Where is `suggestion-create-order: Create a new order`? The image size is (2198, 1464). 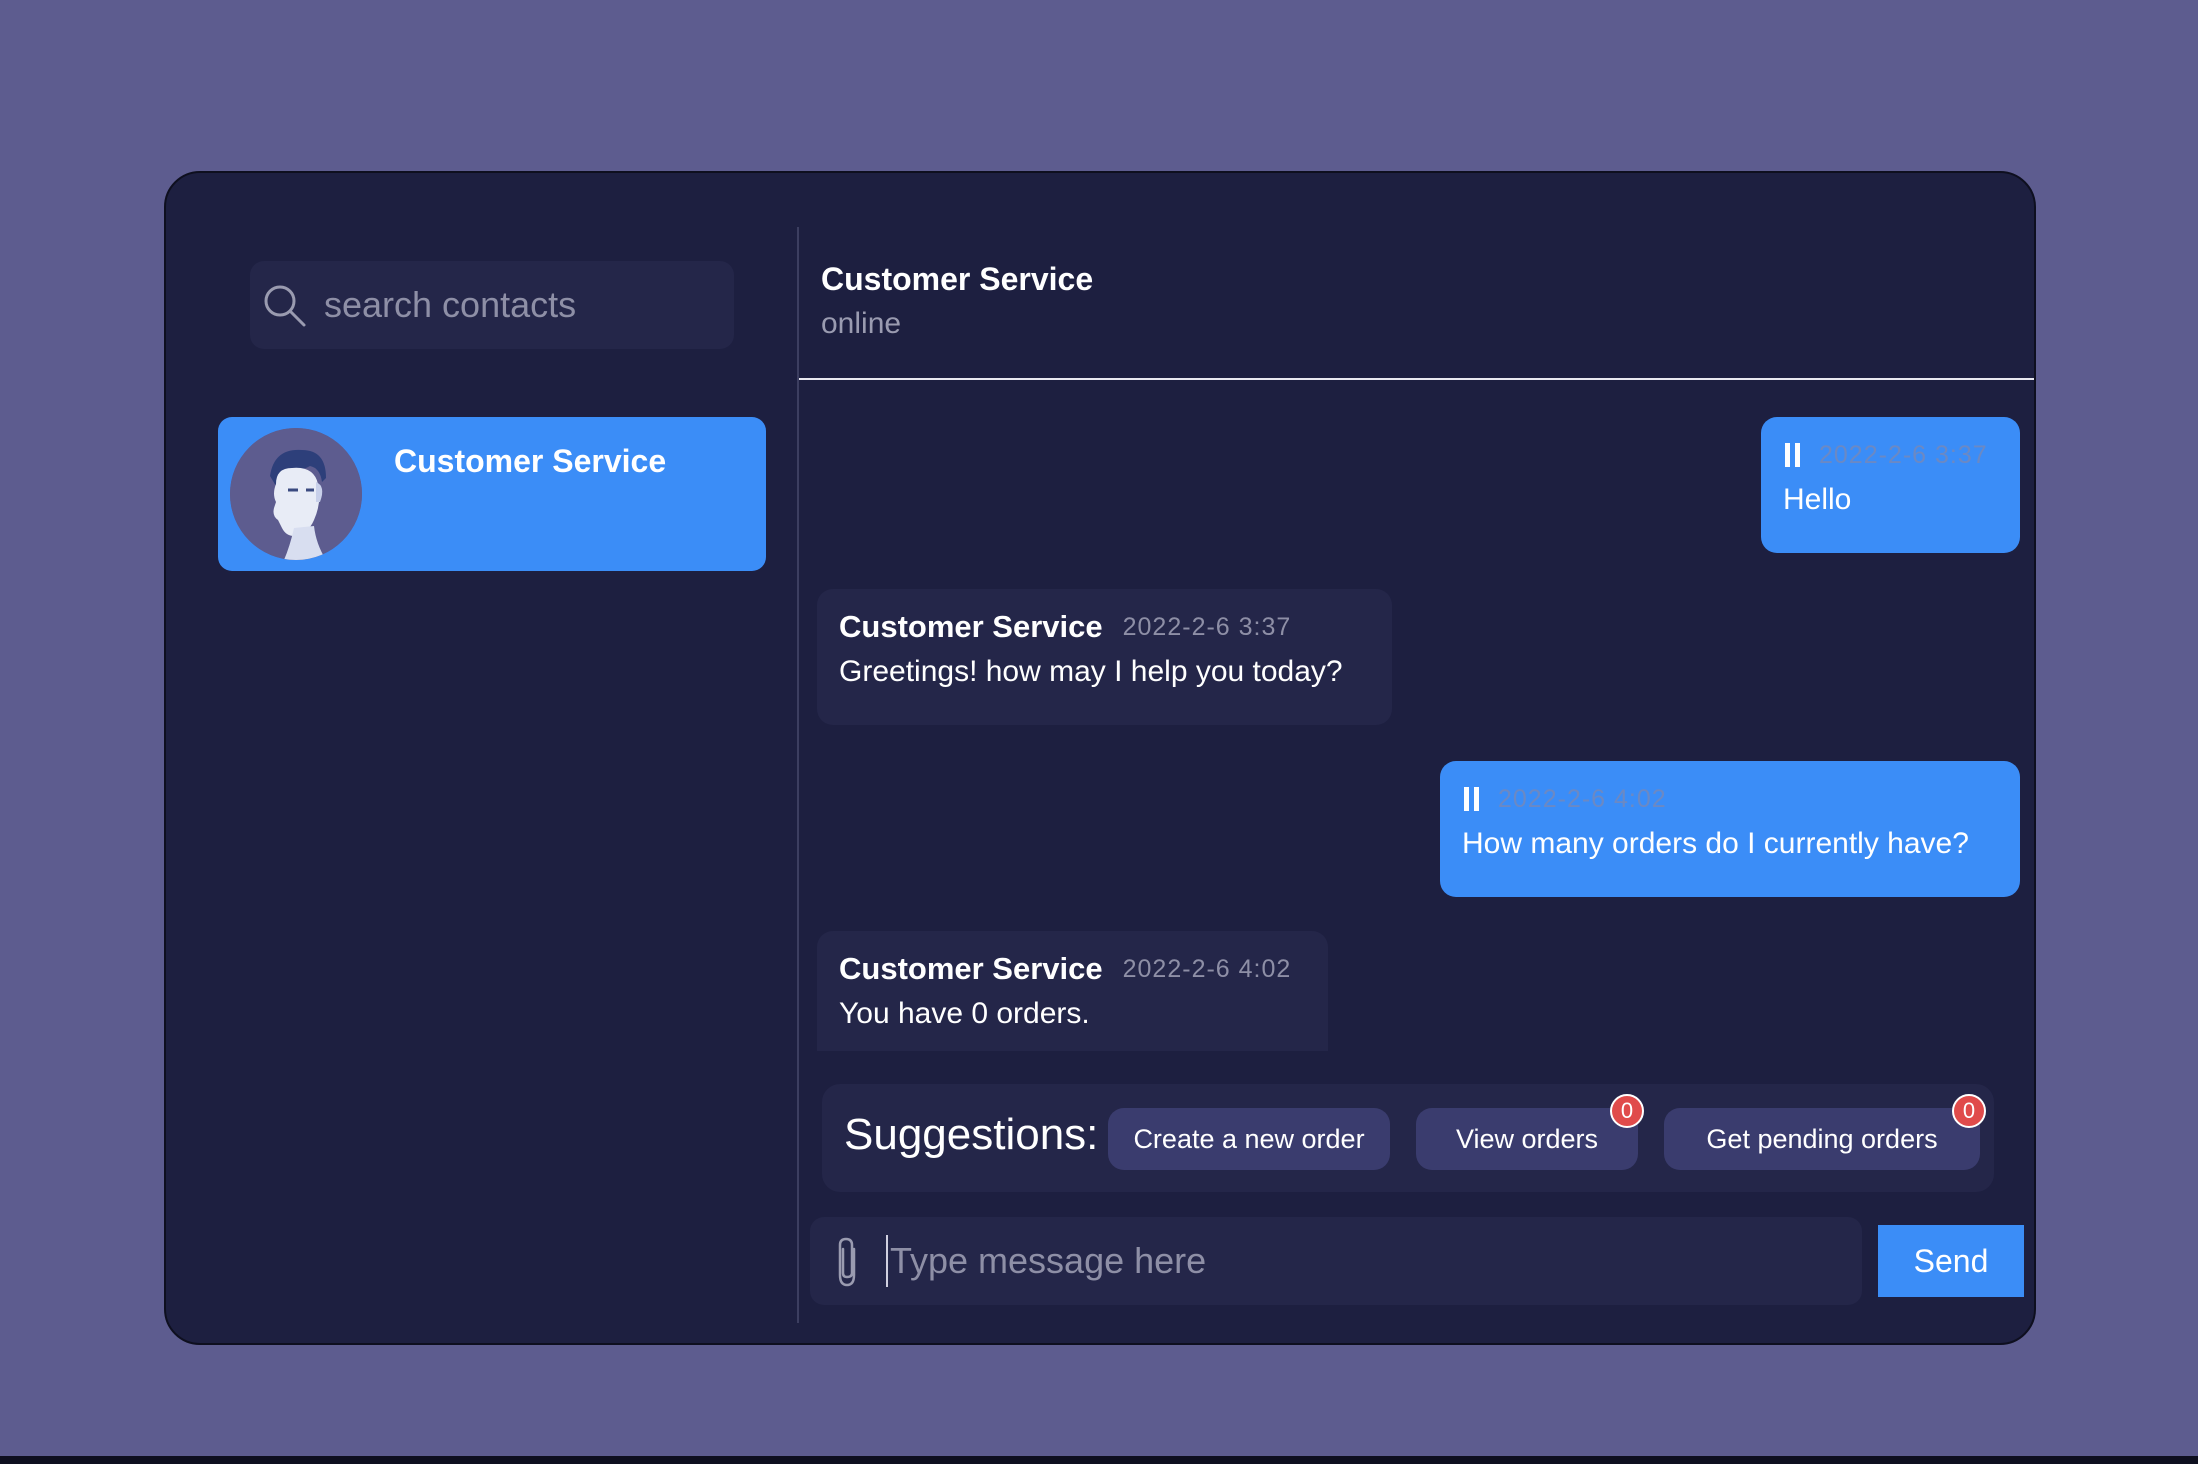 suggestion-create-order: Create a new order is located at coordinates (1249, 1139).